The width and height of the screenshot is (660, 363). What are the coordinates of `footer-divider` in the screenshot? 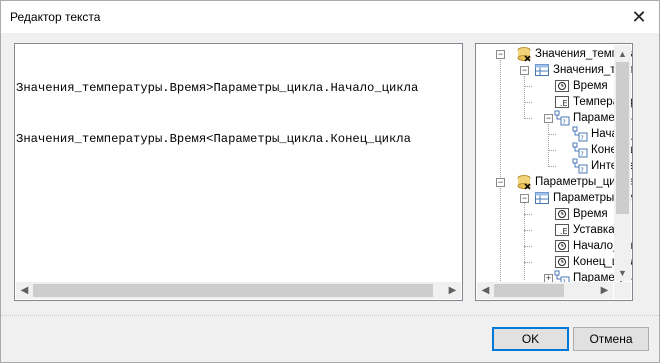 It's located at (330, 315).